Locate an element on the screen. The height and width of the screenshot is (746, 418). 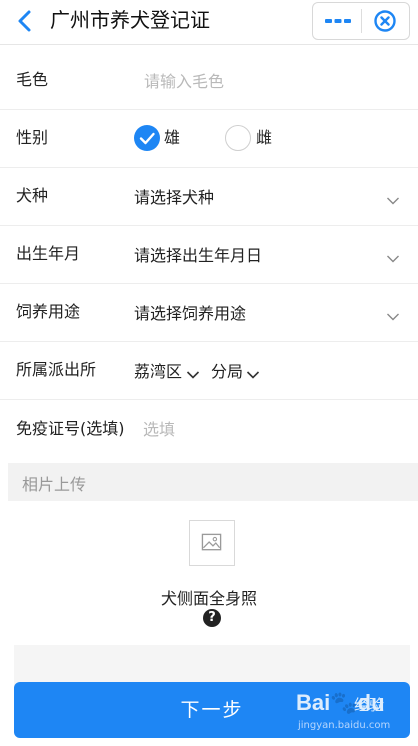
image-icon is located at coordinates (211, 542).